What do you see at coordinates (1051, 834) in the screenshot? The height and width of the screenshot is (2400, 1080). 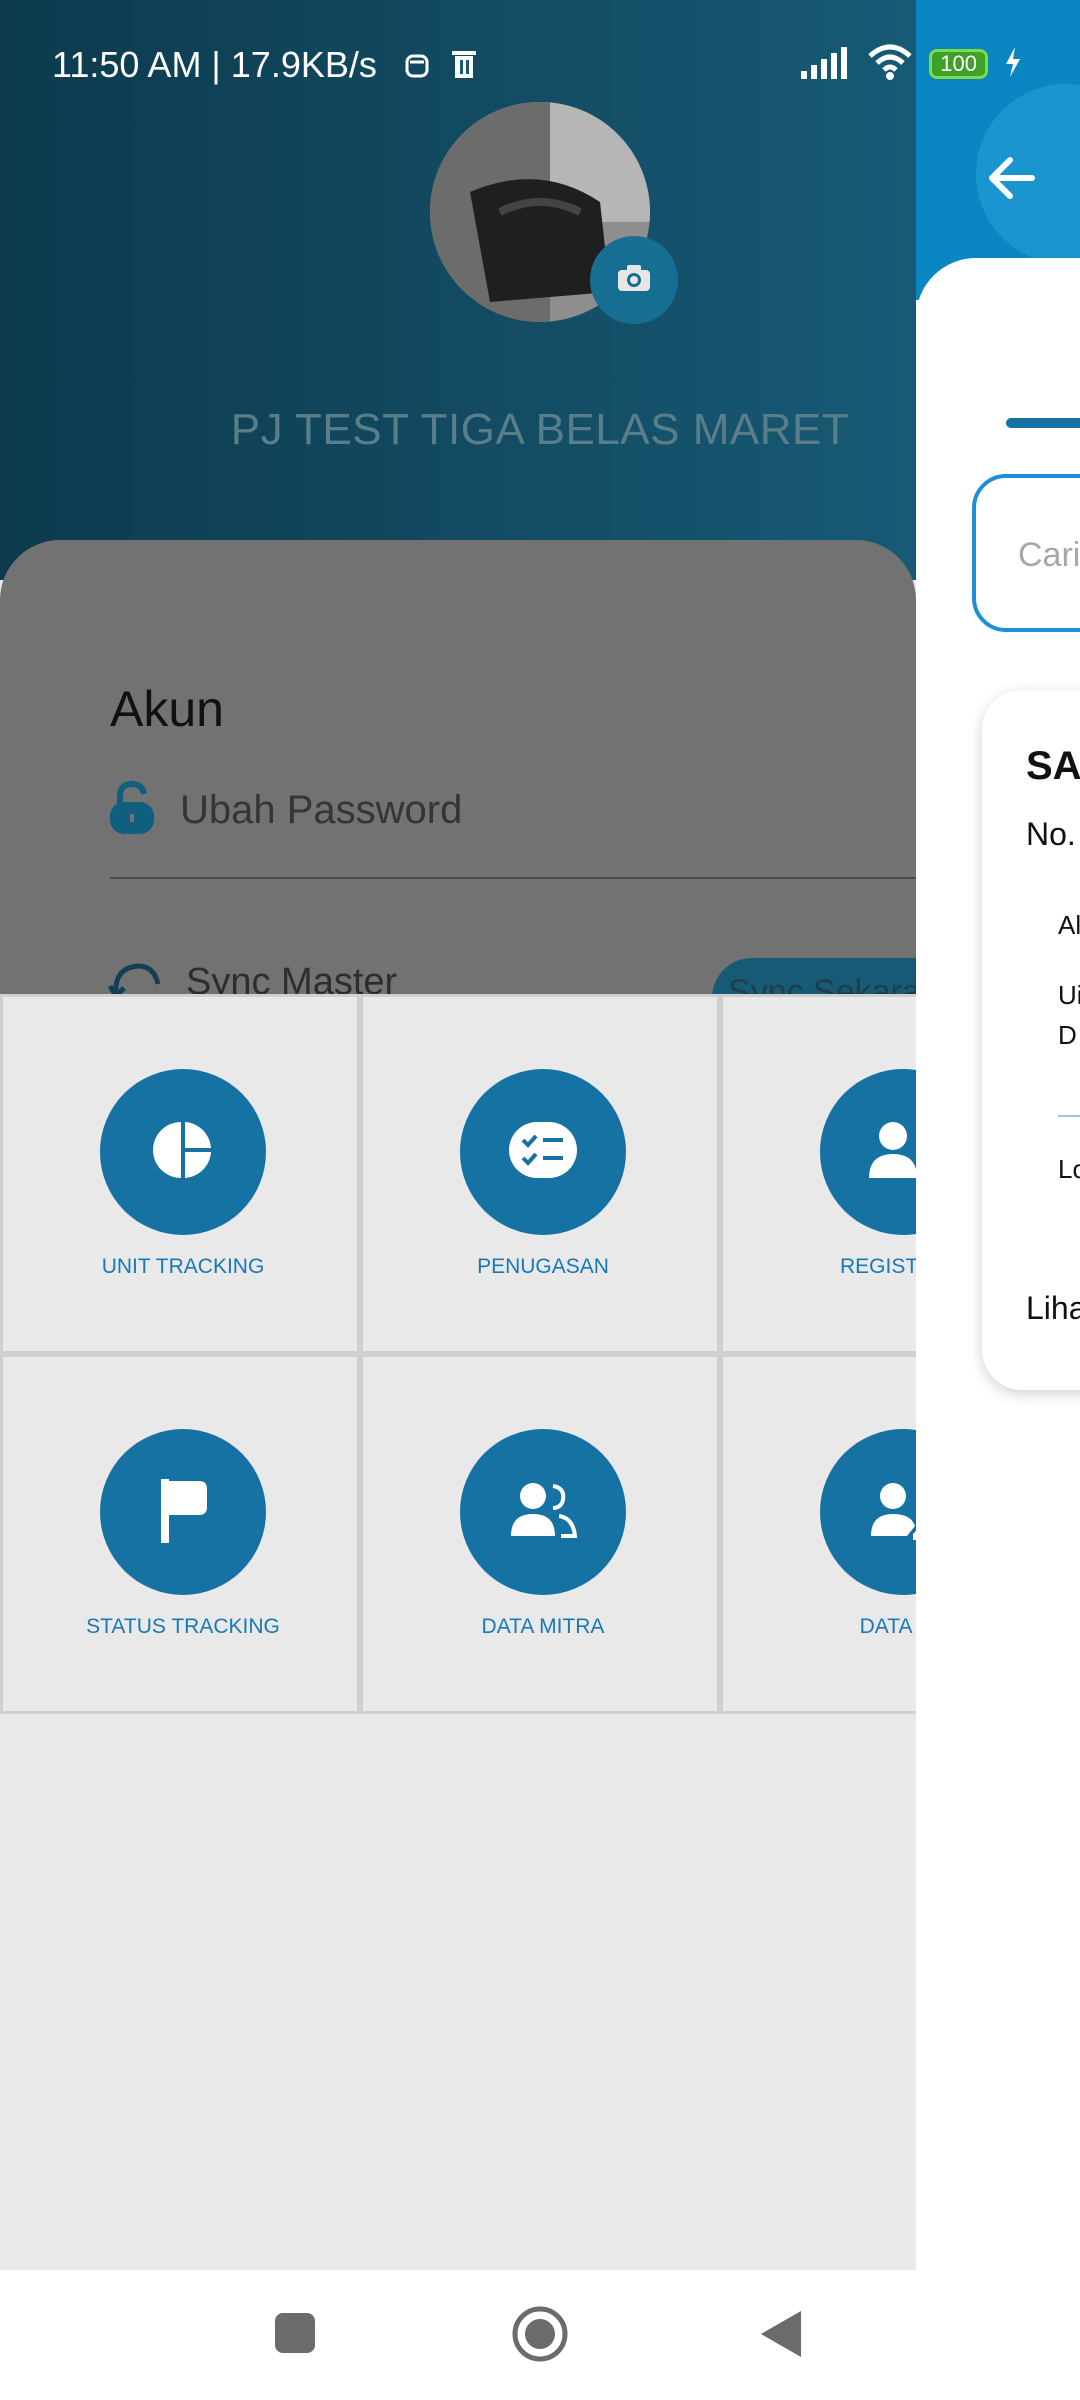 I see `card-number-label: No.` at bounding box center [1051, 834].